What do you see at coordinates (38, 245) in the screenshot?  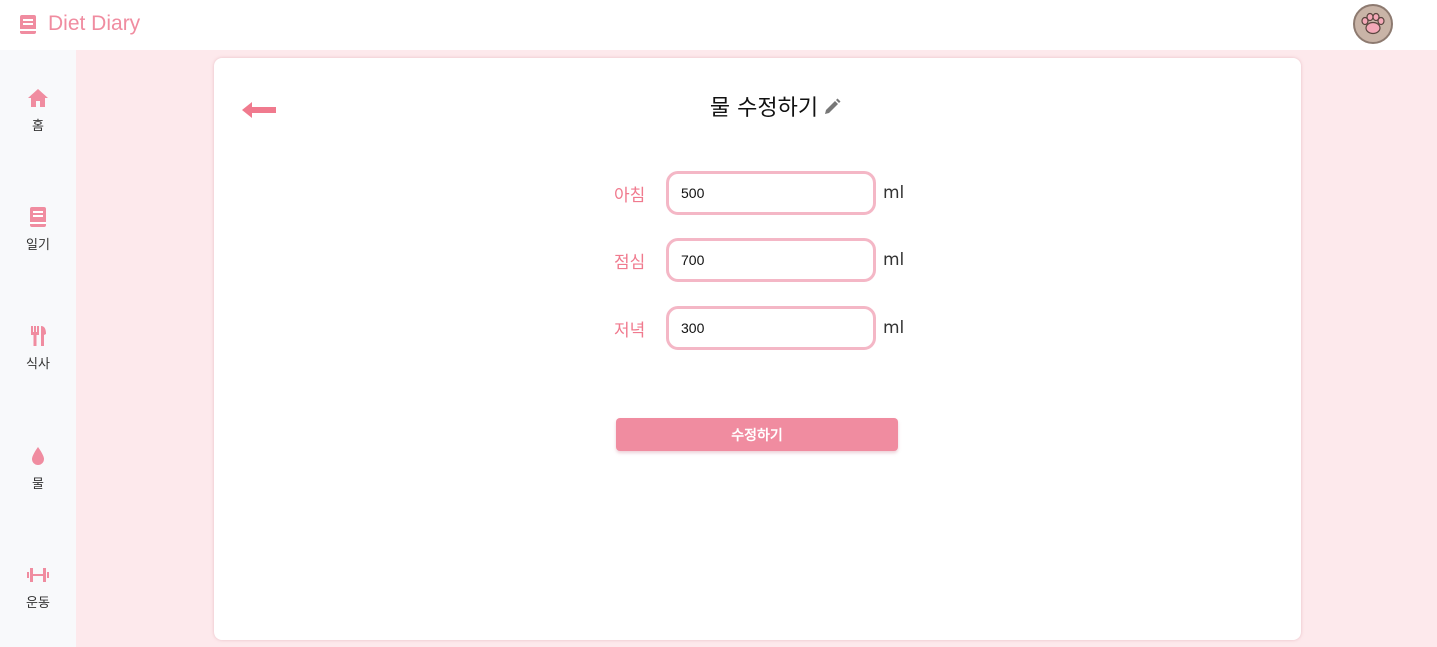 I see `sidebar-item-label: 일기` at bounding box center [38, 245].